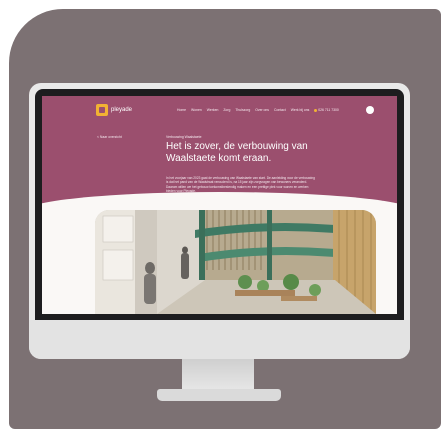  I want to click on monitor-stand-foot, so click(219, 395).